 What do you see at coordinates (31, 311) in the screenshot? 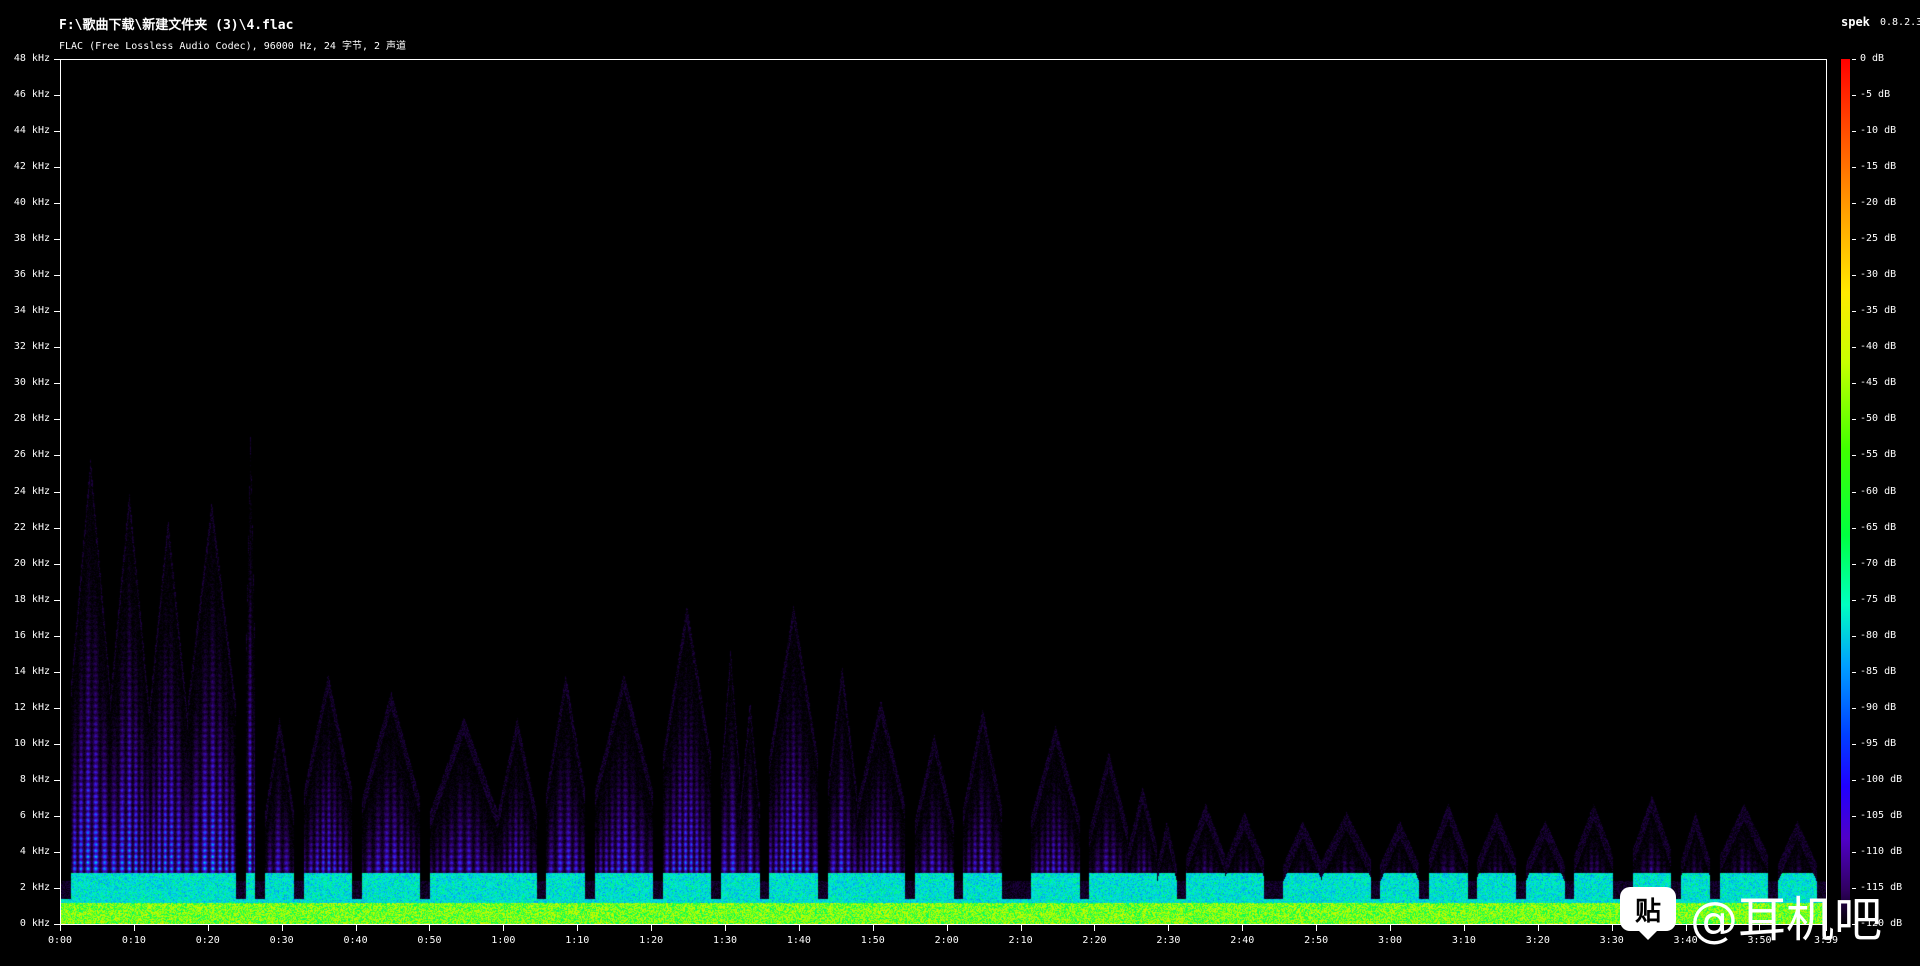
I see `frequency-tick-label: 34 kHz` at bounding box center [31, 311].